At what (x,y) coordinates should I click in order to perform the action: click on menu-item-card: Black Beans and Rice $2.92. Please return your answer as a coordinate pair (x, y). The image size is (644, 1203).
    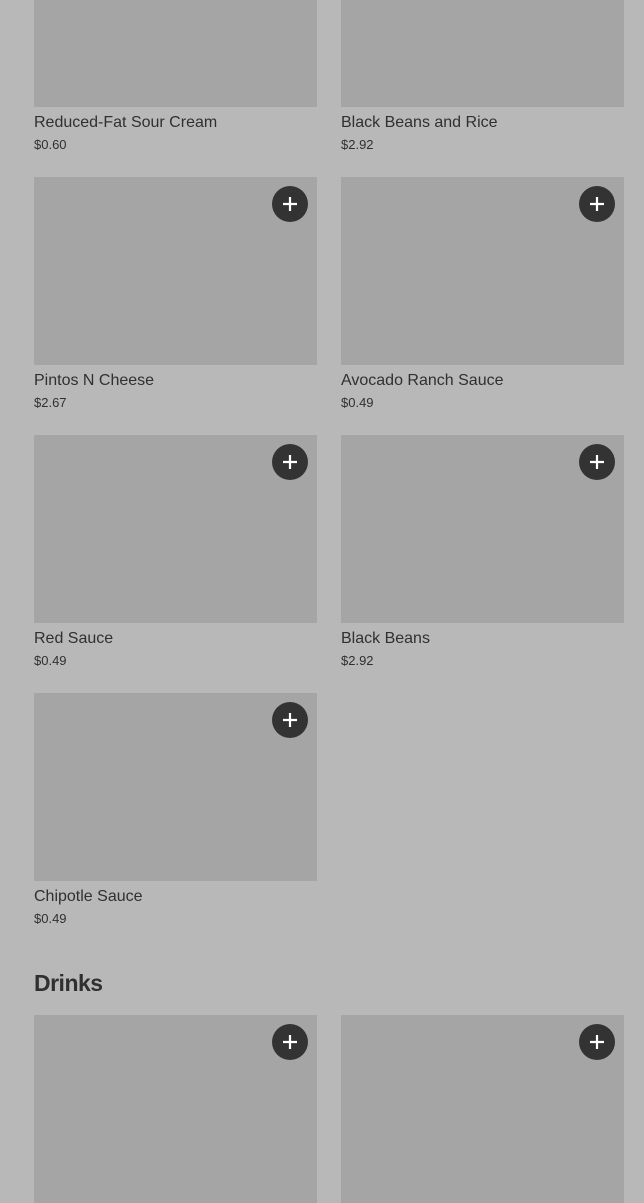
    Looking at the image, I should click on (482, 76).